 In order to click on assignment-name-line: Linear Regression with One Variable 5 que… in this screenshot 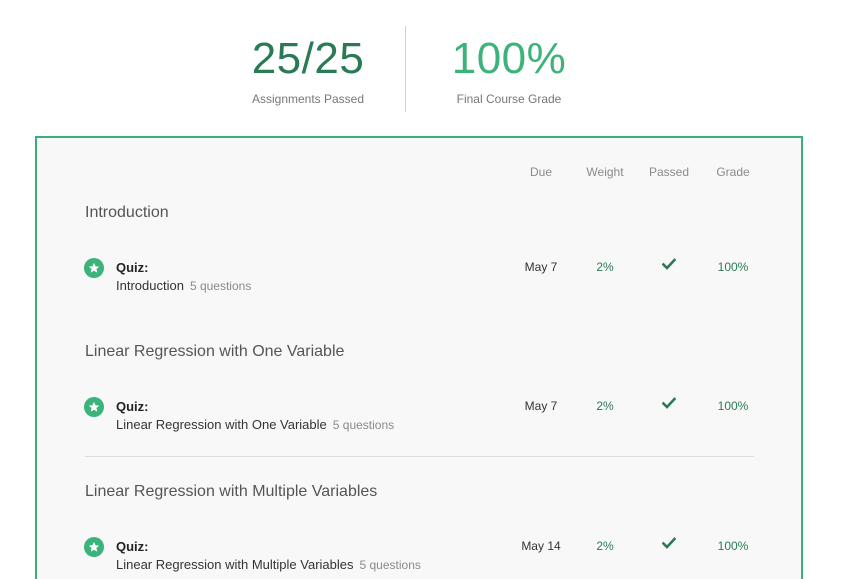, I will do `click(255, 425)`.